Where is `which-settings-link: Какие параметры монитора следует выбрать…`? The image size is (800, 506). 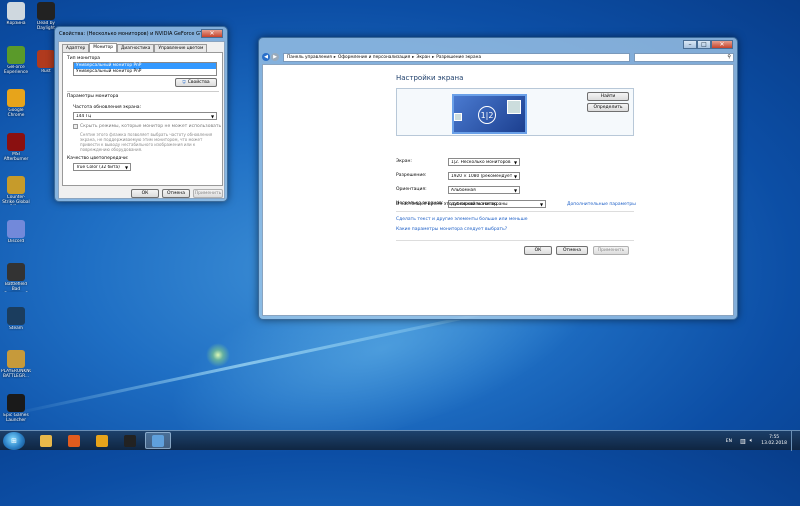 which-settings-link: Какие параметры монитора следует выбрать… is located at coordinates (451, 229).